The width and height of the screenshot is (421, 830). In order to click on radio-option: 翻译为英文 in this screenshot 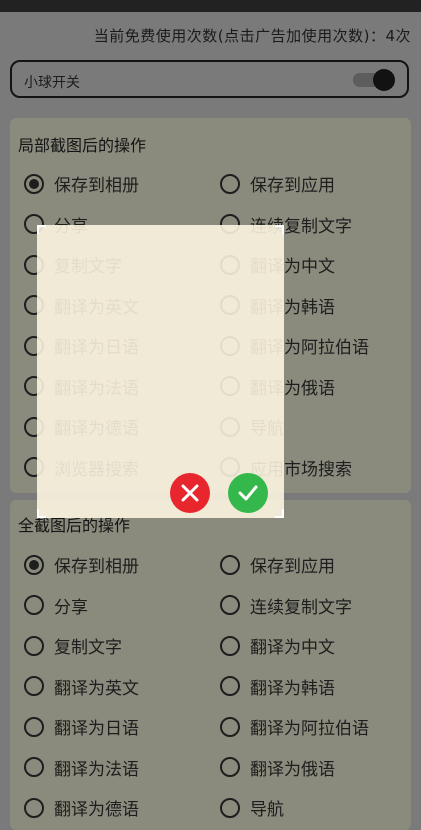, I will do `click(81, 686)`.